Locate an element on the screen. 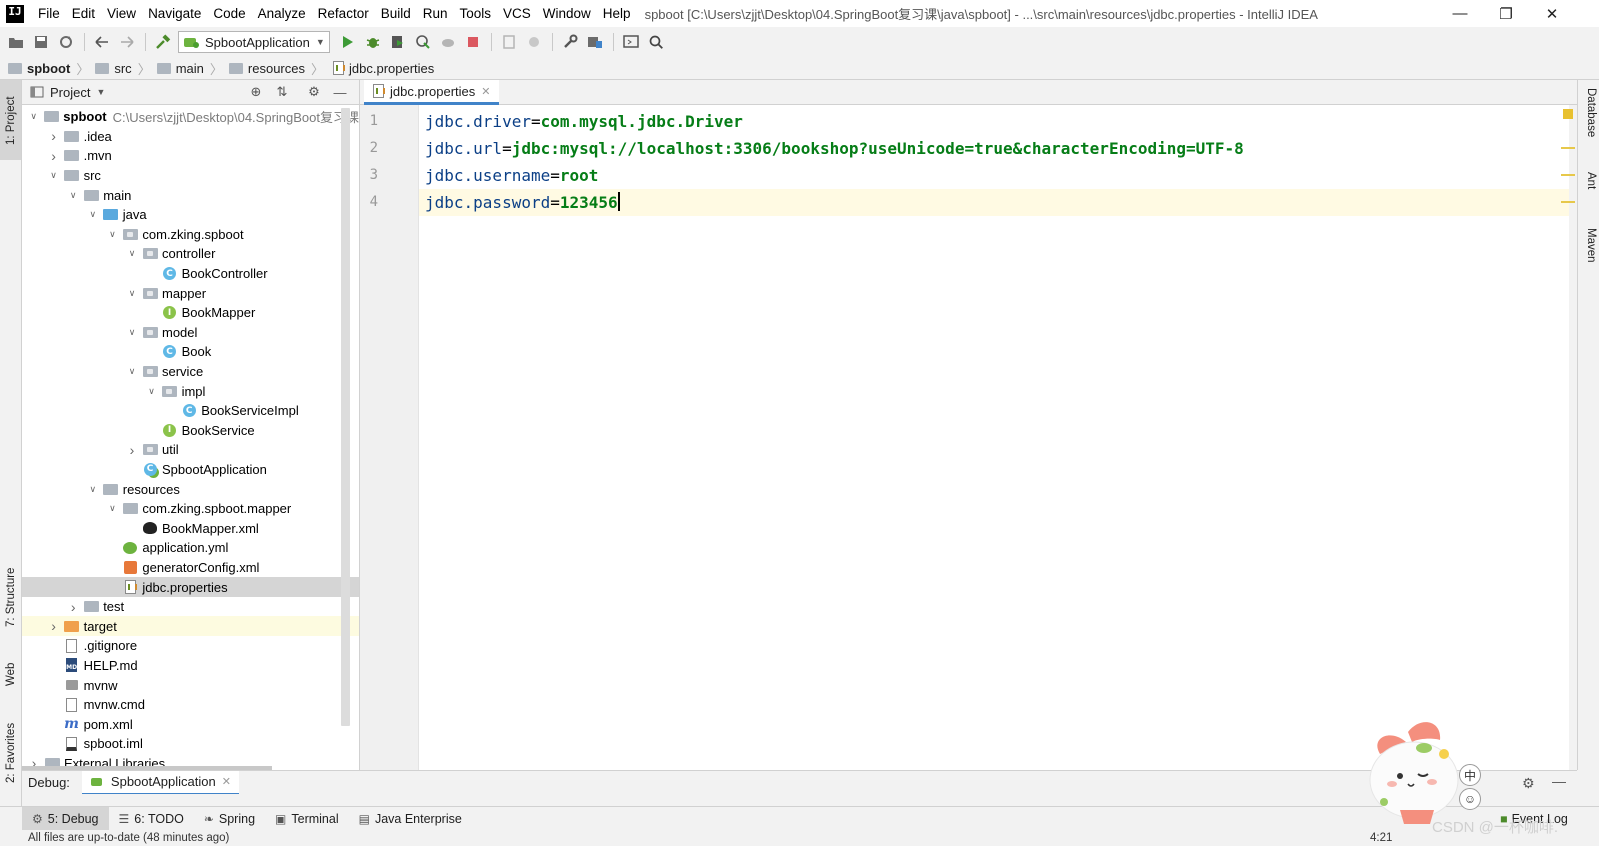 The image size is (1599, 846). code-line: jdbc.driver=com.mysql.jdbc.Driver is located at coordinates (994, 121).